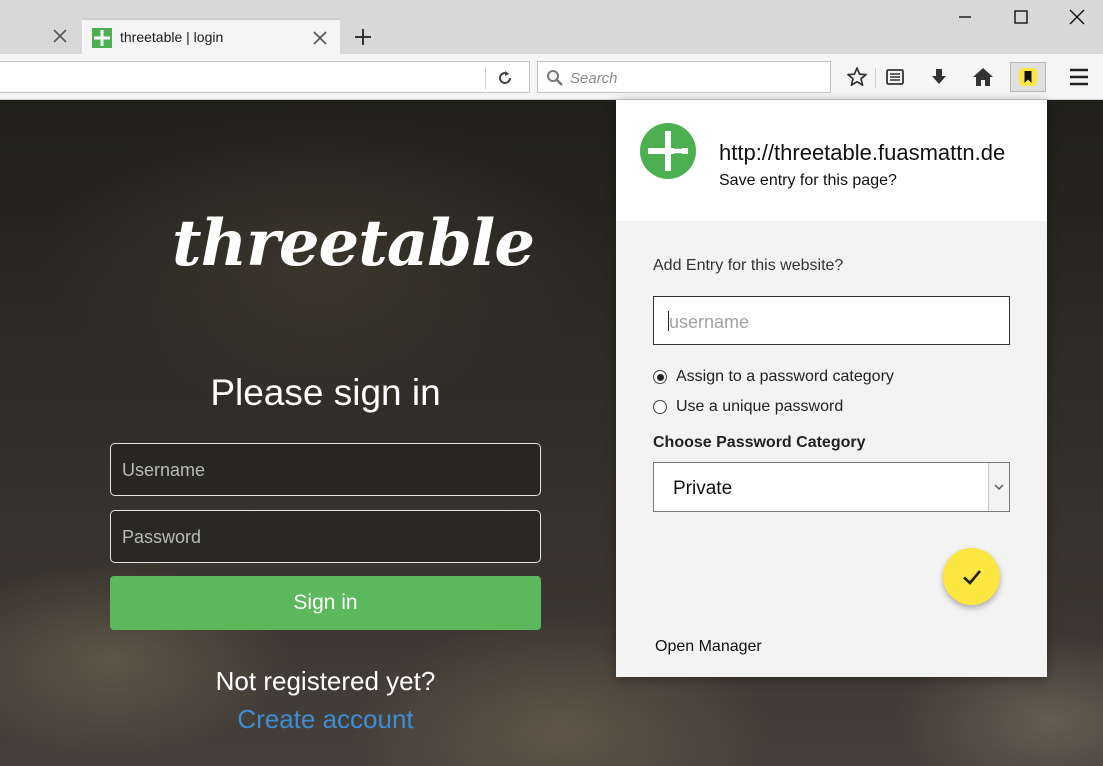 The height and width of the screenshot is (766, 1103). I want to click on home-icon, so click(983, 77).